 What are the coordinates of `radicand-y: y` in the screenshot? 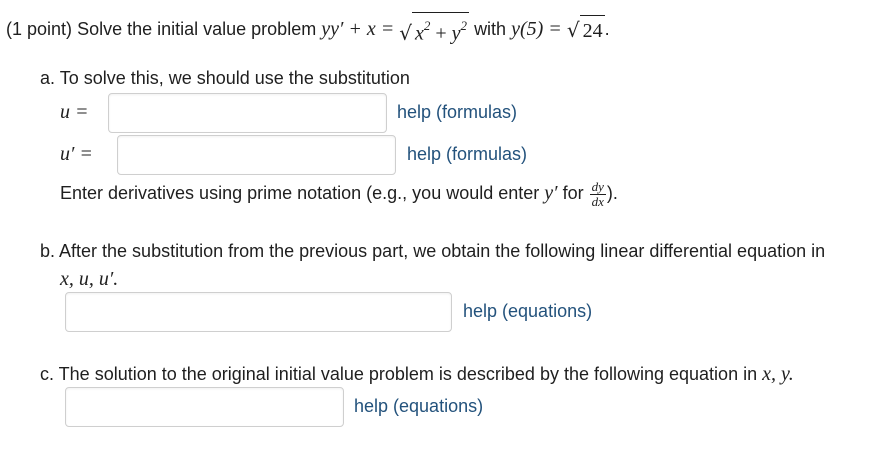 It's located at (456, 33).